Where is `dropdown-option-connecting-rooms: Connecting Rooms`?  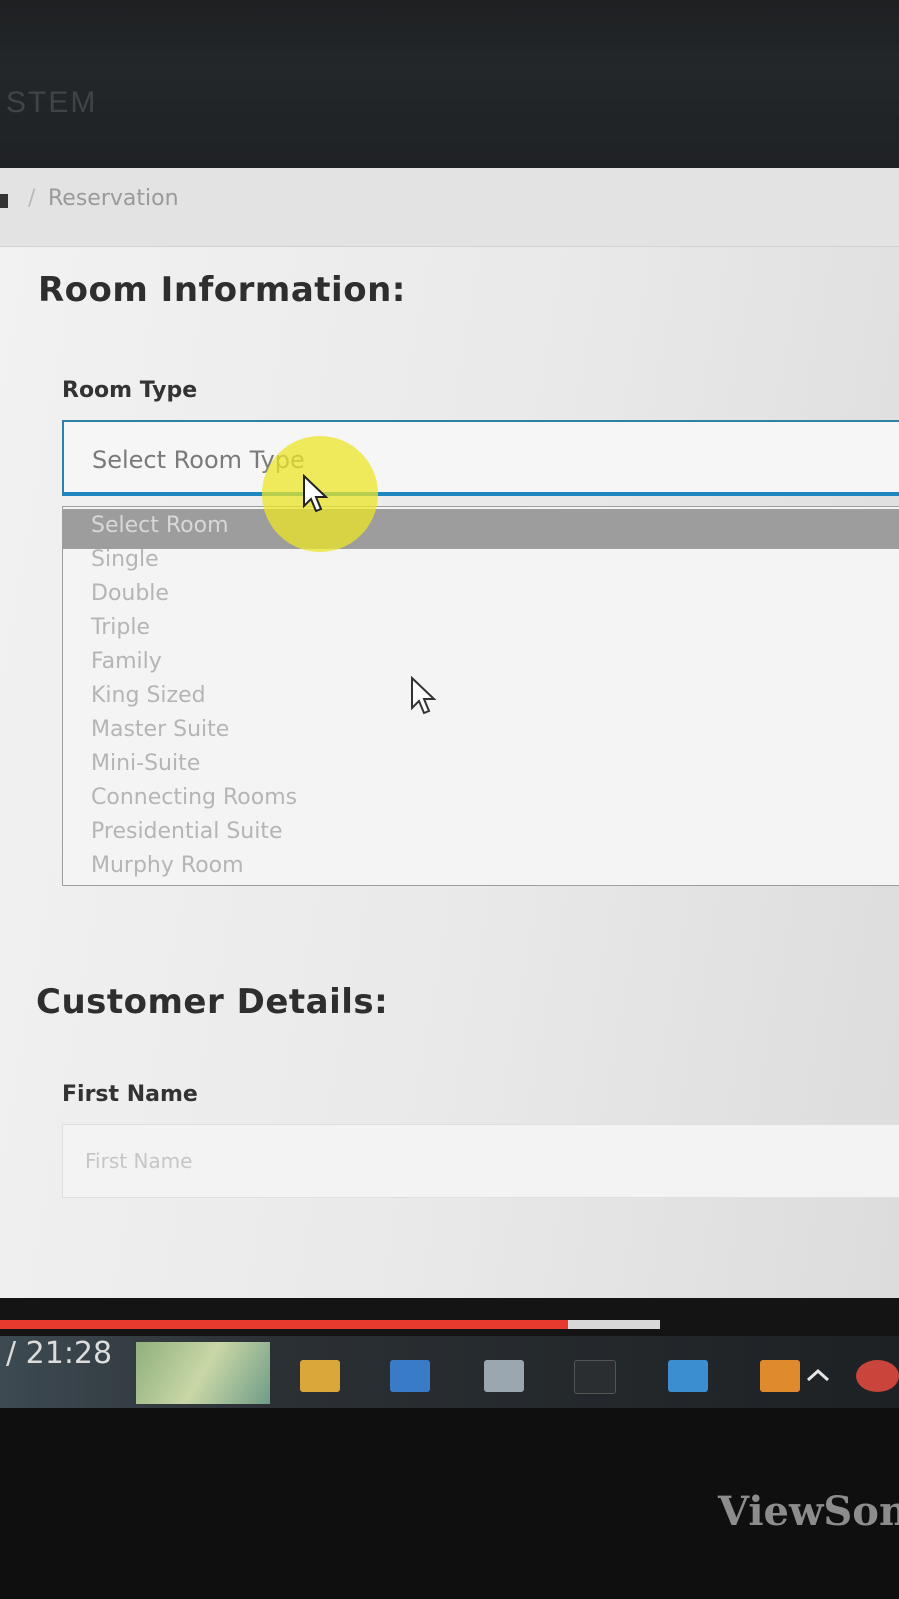
dropdown-option-connecting-rooms: Connecting Rooms is located at coordinates (194, 797).